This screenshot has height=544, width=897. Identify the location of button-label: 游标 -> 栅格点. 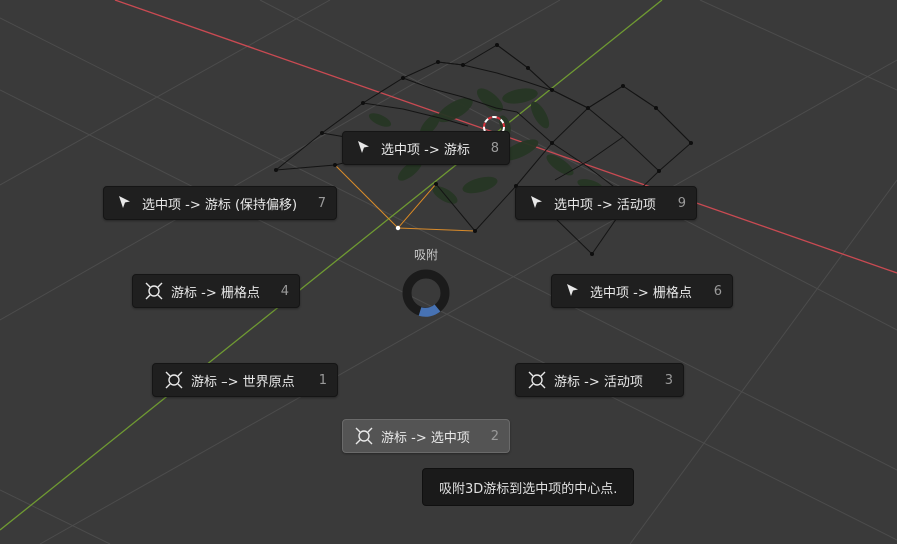
(215, 293).